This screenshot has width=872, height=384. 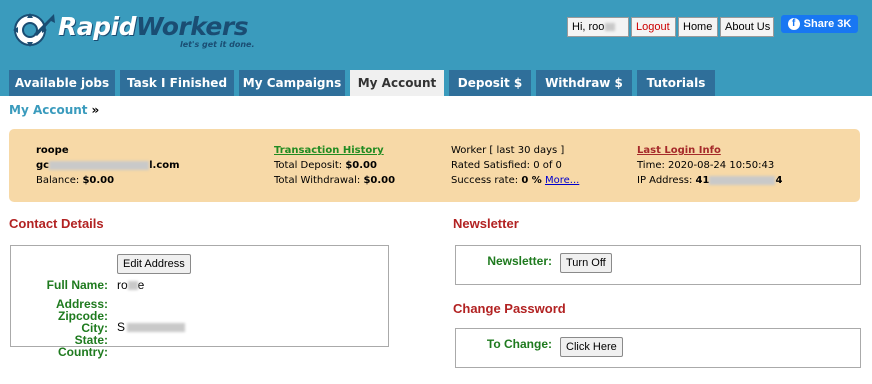 I want to click on full-name-label: Full Name:, so click(x=77, y=285).